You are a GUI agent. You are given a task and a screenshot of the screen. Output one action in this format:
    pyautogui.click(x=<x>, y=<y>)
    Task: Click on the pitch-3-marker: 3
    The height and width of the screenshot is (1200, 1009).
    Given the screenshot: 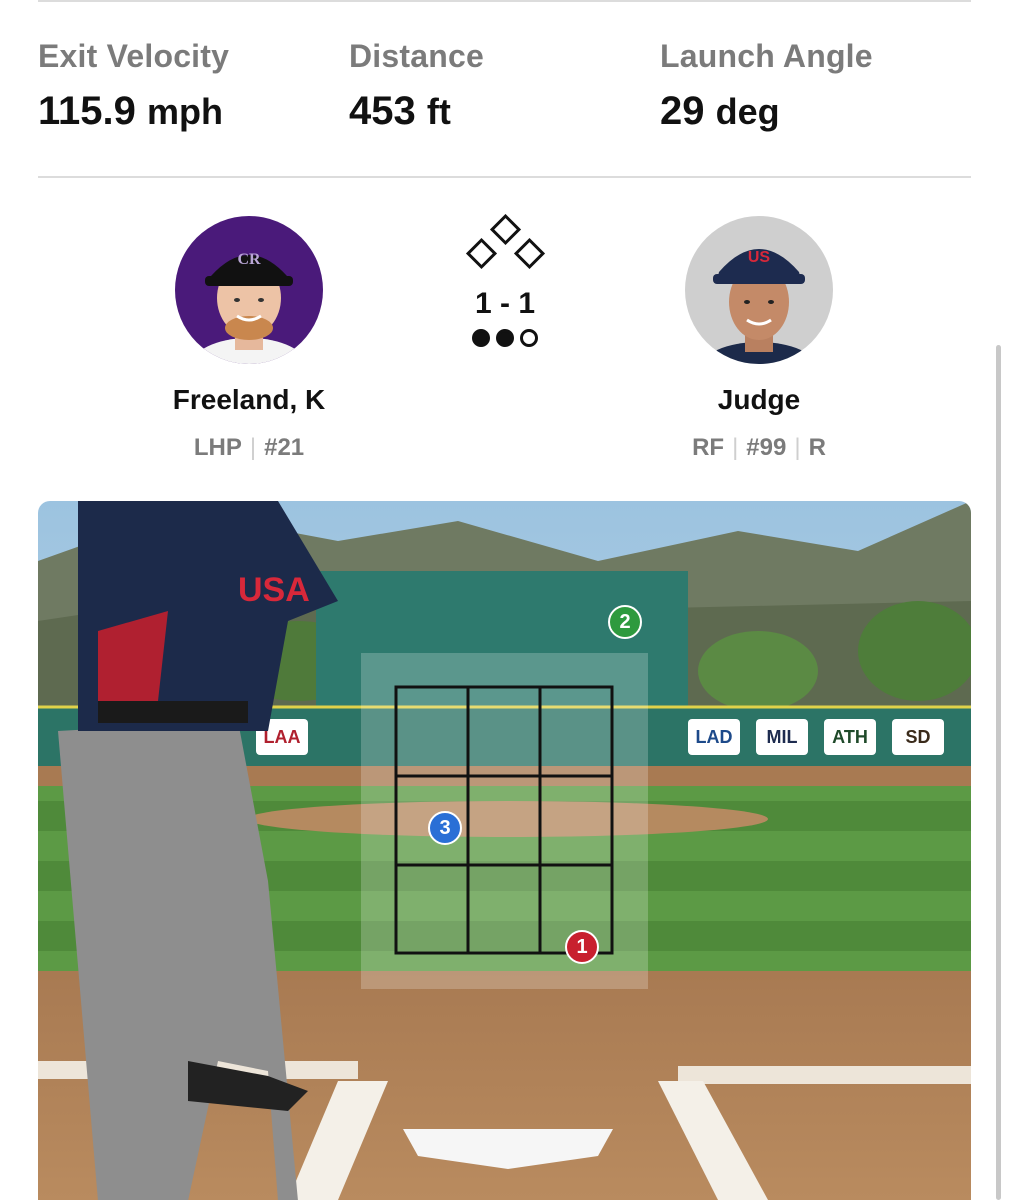 What is the action you would take?
    pyautogui.click(x=445, y=828)
    